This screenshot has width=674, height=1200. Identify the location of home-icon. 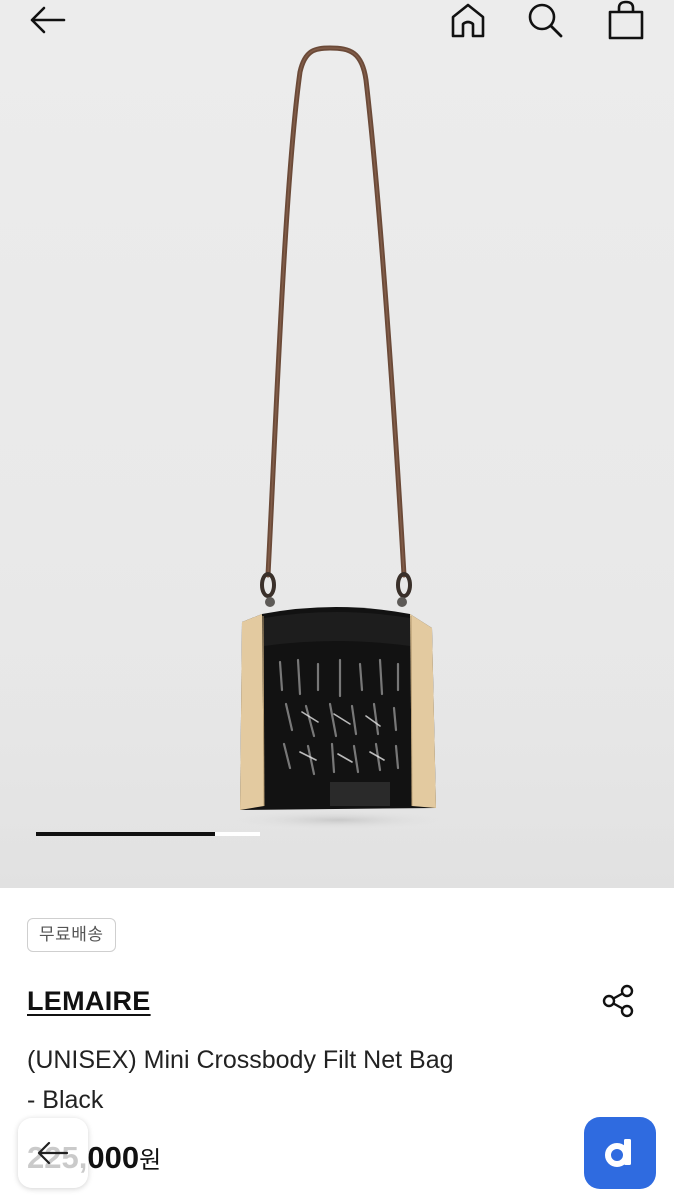
(468, 20).